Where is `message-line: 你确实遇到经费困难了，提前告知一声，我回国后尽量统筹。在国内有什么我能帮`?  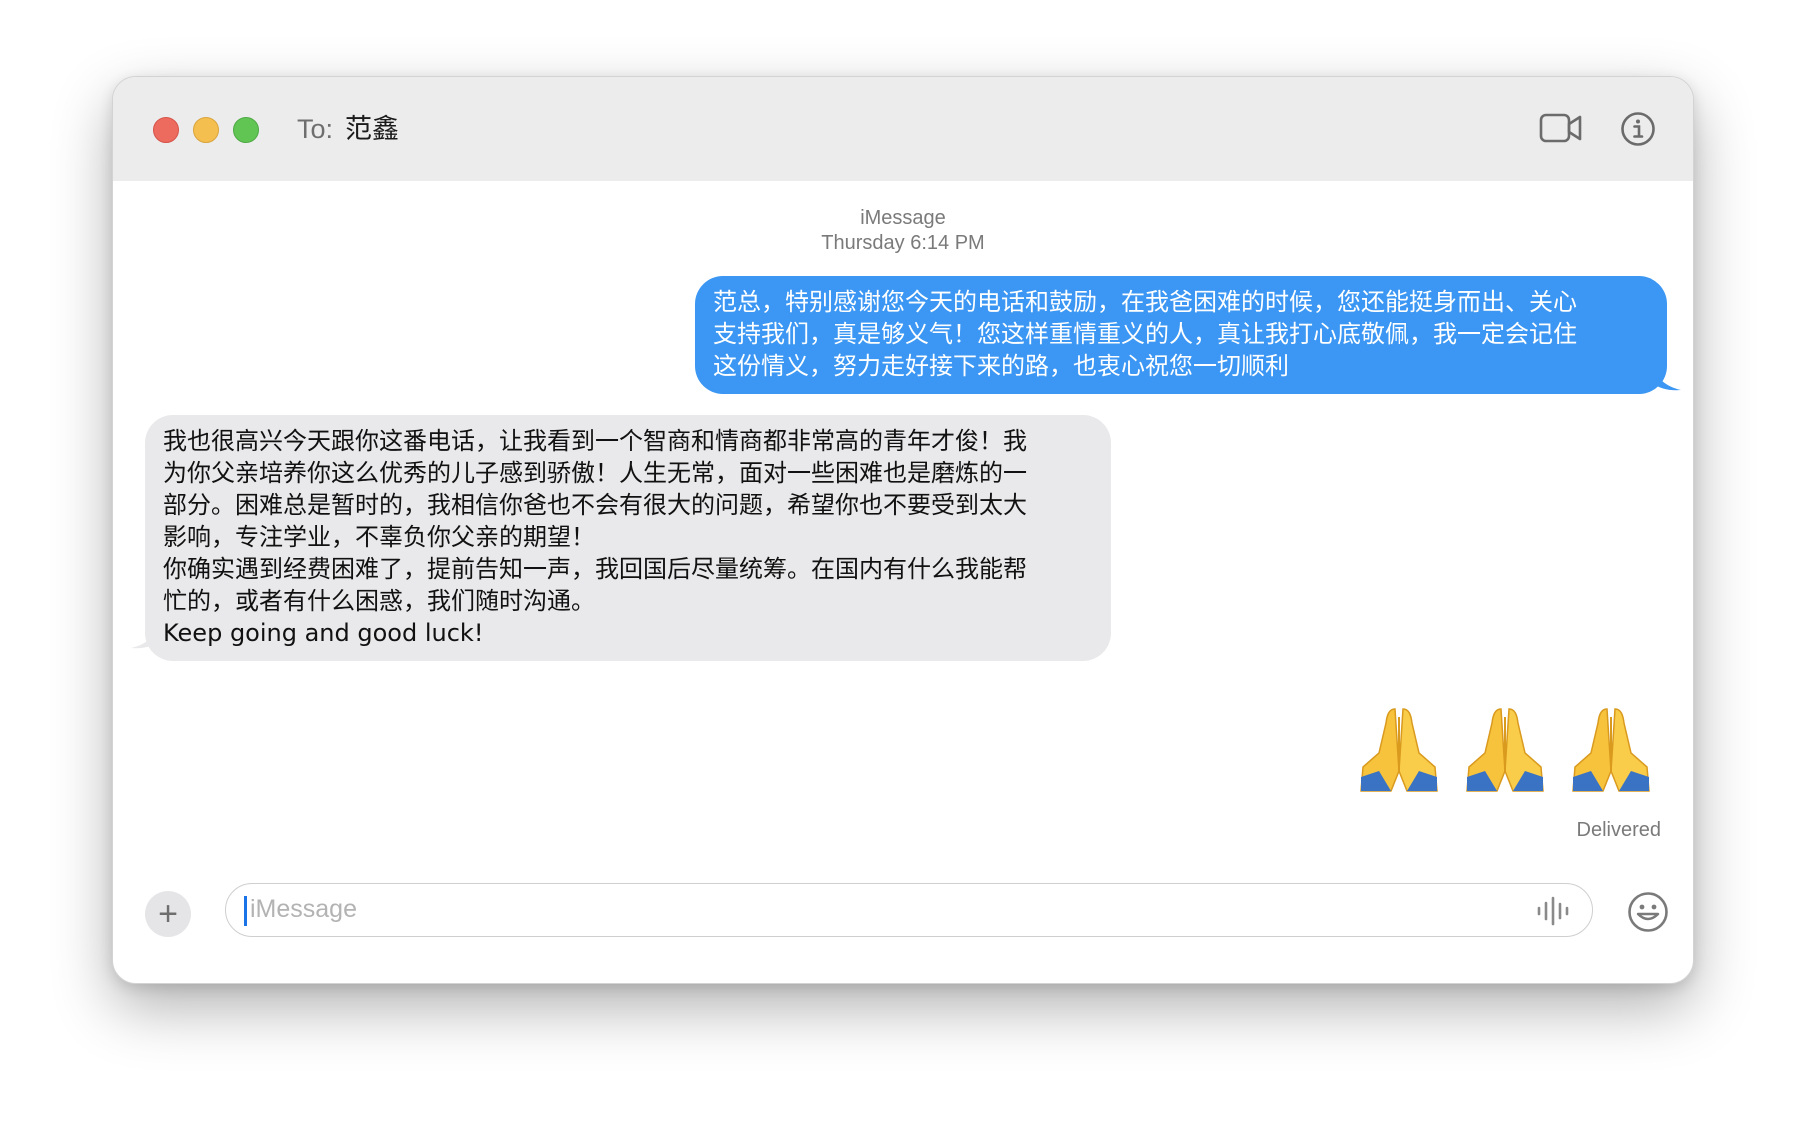
message-line: 你确实遇到经费困难了，提前告知一声，我回国后尽量统筹。在国内有什么我能帮 is located at coordinates (595, 569).